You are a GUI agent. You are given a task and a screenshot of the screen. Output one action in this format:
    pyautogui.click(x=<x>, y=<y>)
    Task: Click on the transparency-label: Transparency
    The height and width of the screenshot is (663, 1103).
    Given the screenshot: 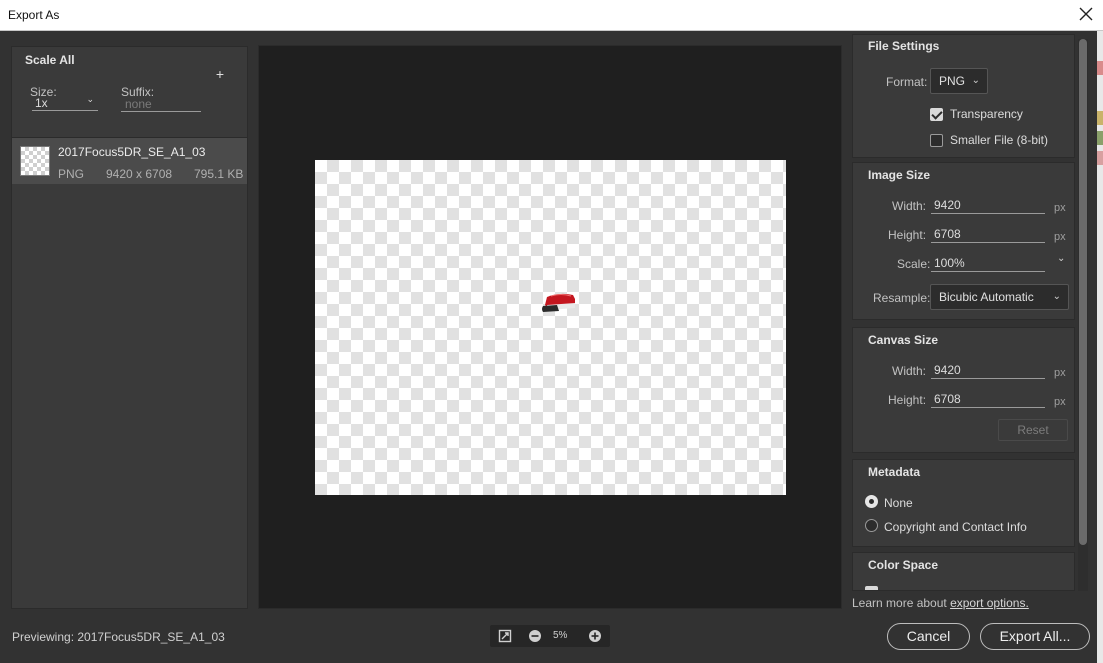 What is the action you would take?
    pyautogui.click(x=986, y=114)
    